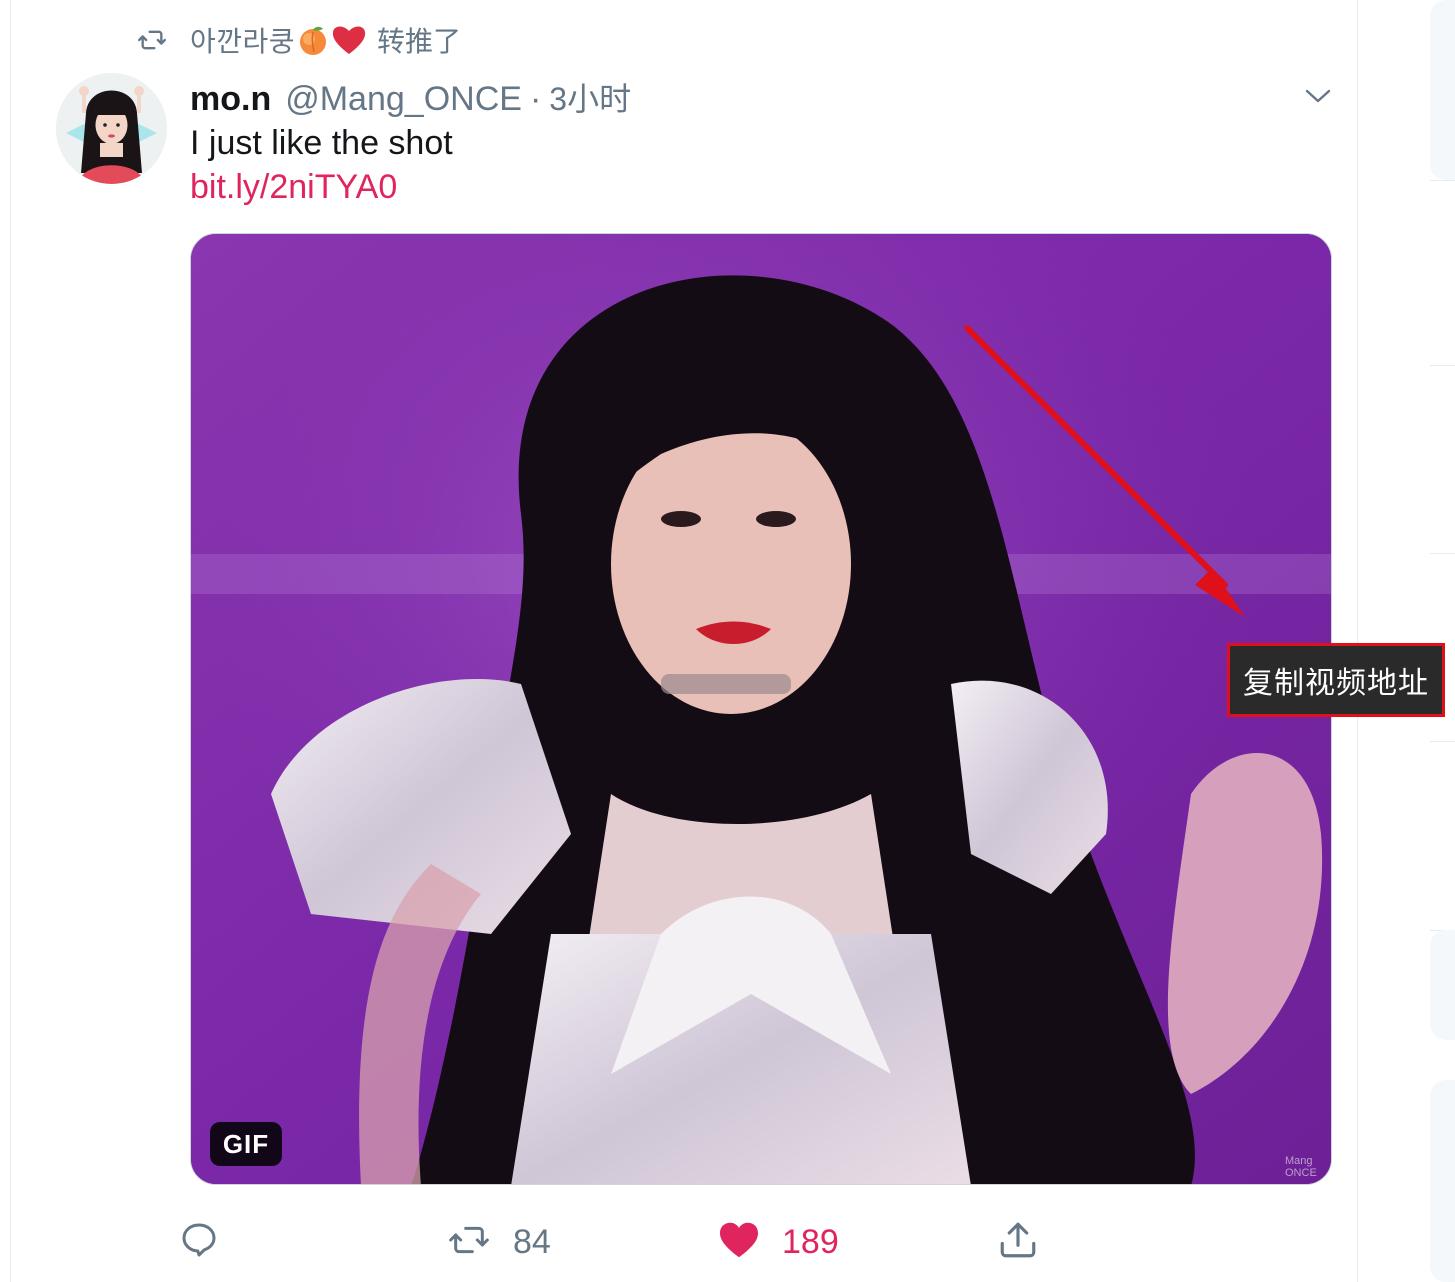 Image resolution: width=1455 pixels, height=1282 pixels. Describe the element at coordinates (532, 1241) in the screenshot. I see `retweet-count: 84` at that location.